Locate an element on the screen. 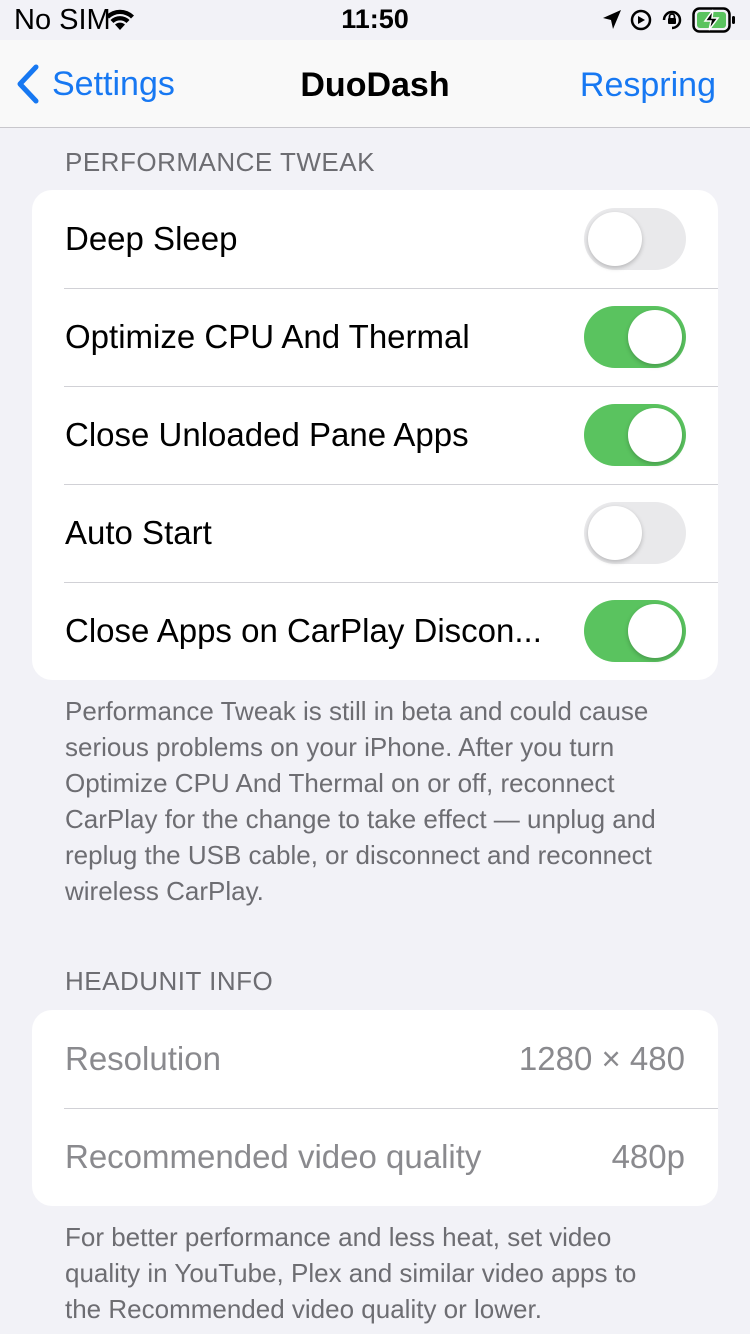 Image resolution: width=750 pixels, height=1334 pixels. setting-row-deep-sleep: Deep Sleep is located at coordinates (375, 239).